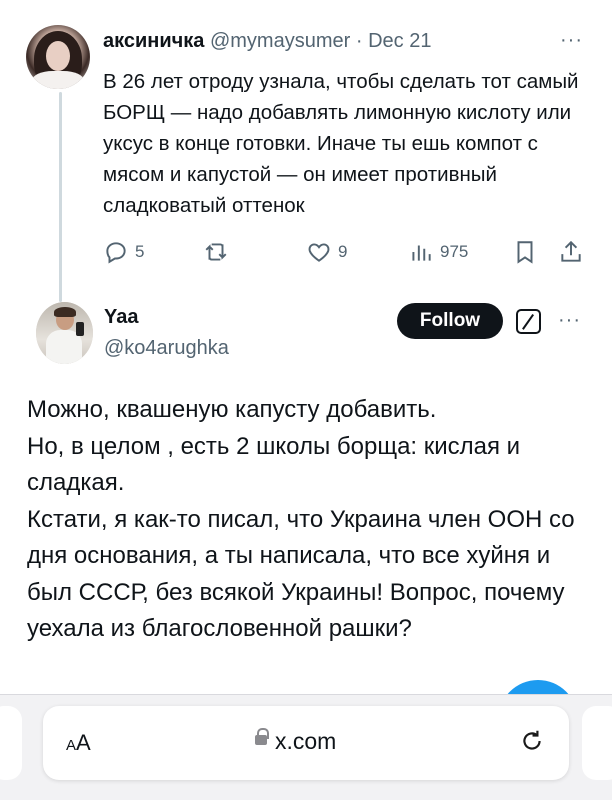  What do you see at coordinates (399, 41) in the screenshot?
I see `timestamp: Dec 21` at bounding box center [399, 41].